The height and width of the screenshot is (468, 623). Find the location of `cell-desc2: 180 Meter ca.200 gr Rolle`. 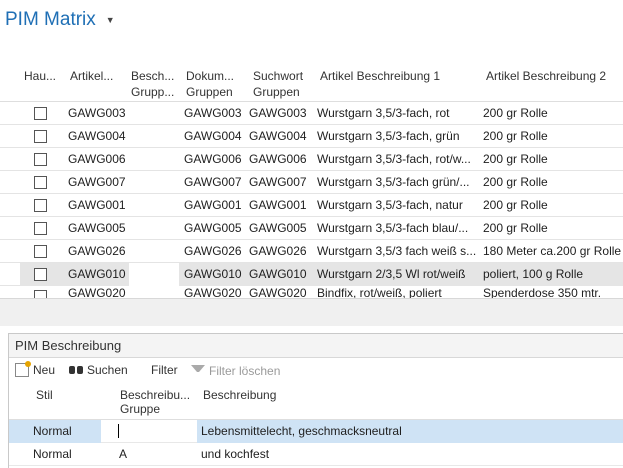

cell-desc2: 180 Meter ca.200 gr Rolle is located at coordinates (552, 251).